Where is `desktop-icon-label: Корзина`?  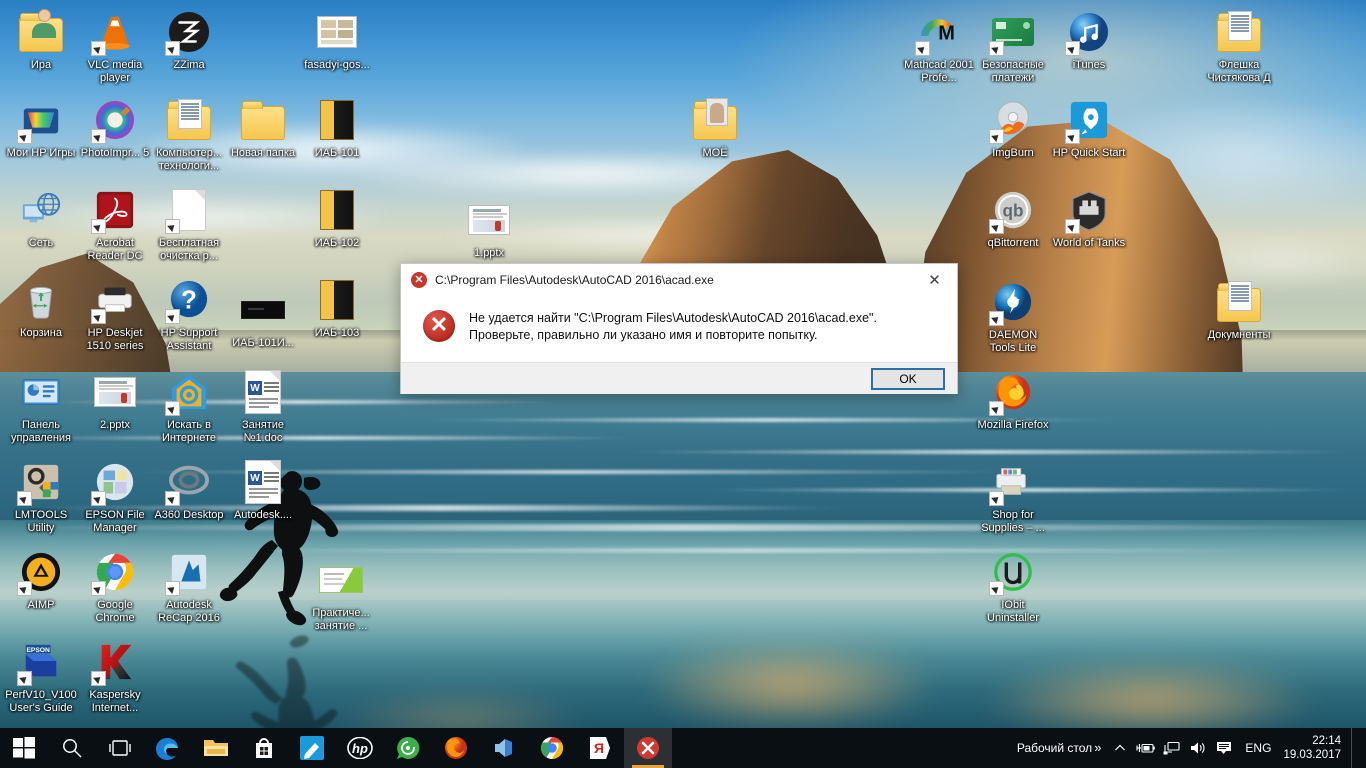
desktop-icon-label: Корзина is located at coordinates (41, 333).